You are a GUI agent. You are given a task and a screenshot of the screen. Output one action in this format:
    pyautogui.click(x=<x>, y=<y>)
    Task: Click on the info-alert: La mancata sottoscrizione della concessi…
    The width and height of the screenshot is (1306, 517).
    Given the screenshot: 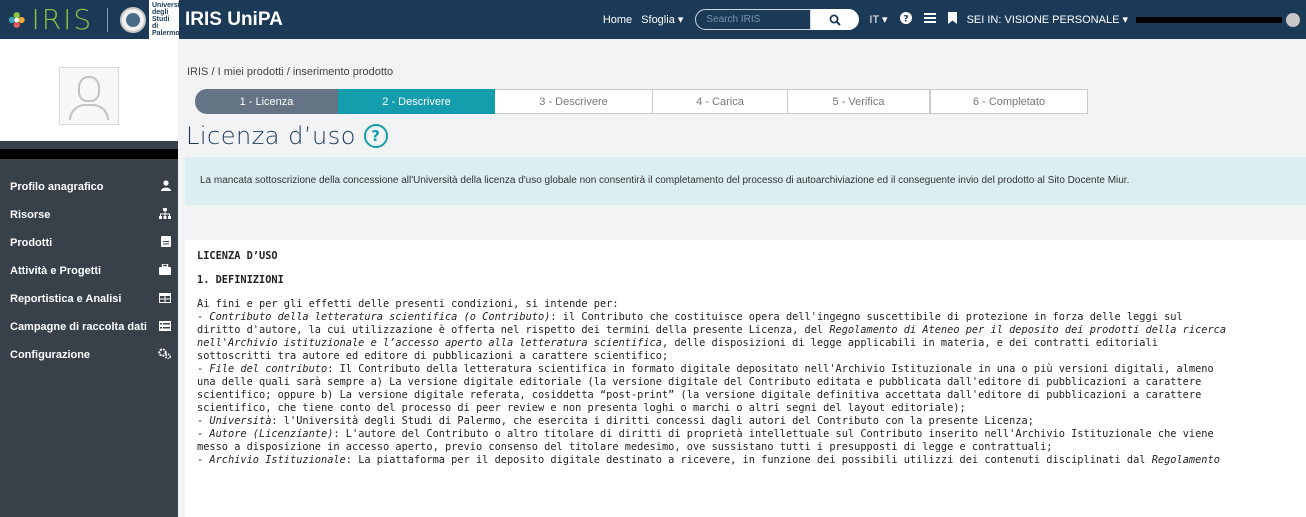 What is the action you would take?
    pyautogui.click(x=745, y=181)
    